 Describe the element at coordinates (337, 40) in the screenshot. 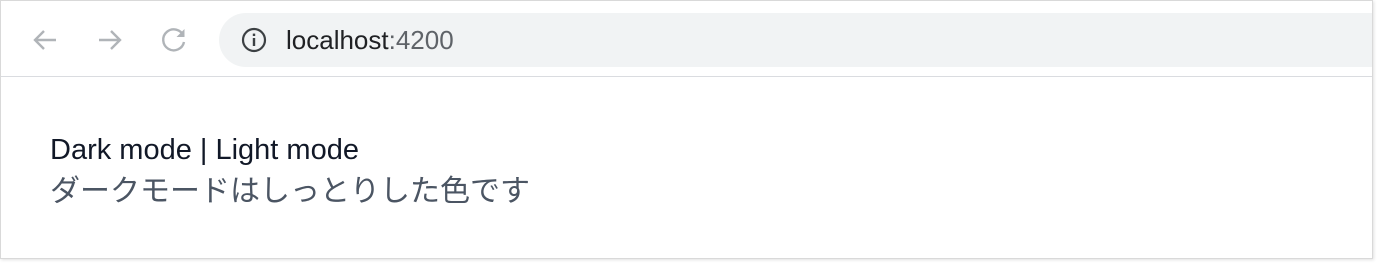

I see `url-host: localhost` at that location.